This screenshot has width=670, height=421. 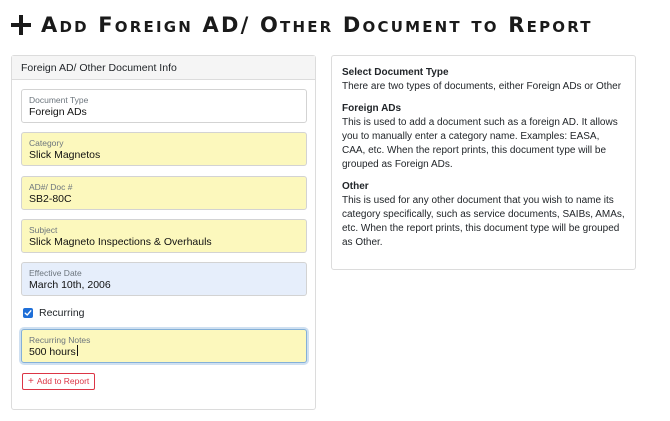 I want to click on recurring-notes-input: Recurring Notes 500 hours, so click(x=164, y=346).